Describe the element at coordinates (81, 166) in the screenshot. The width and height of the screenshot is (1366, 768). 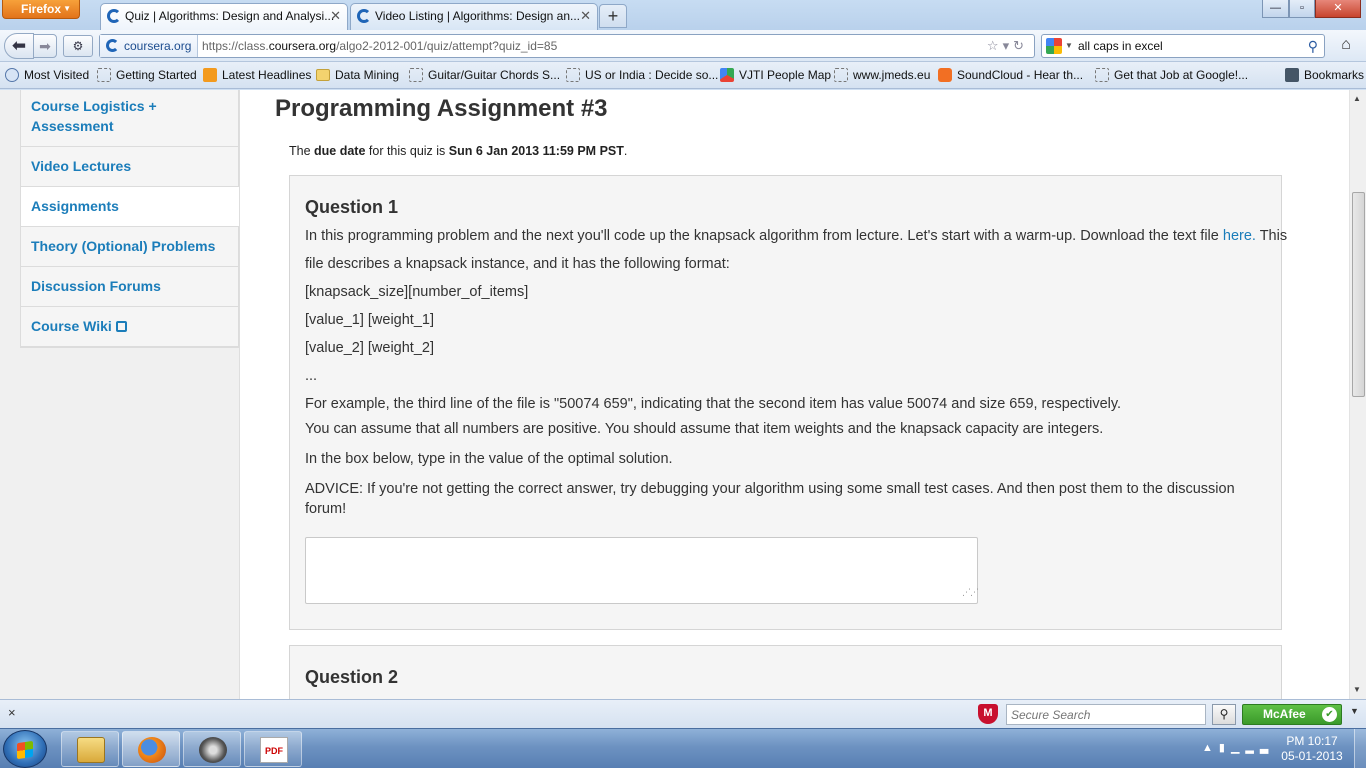
I see `sidebar-item-label: Video Lectures` at that location.